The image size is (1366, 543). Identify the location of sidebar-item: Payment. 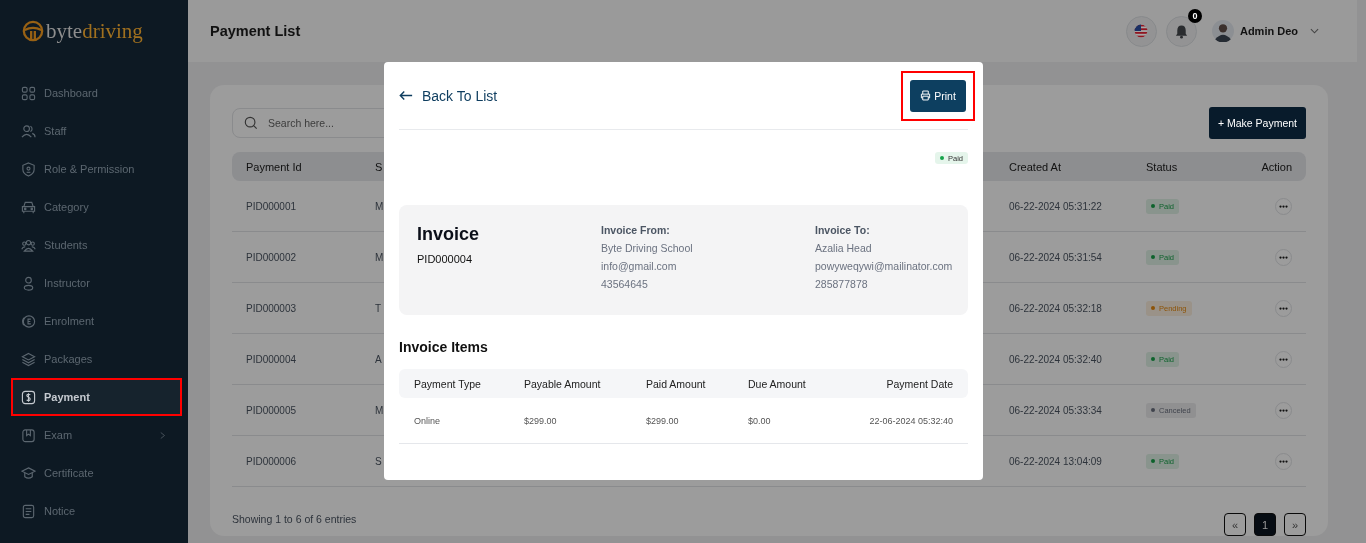
(96, 397).